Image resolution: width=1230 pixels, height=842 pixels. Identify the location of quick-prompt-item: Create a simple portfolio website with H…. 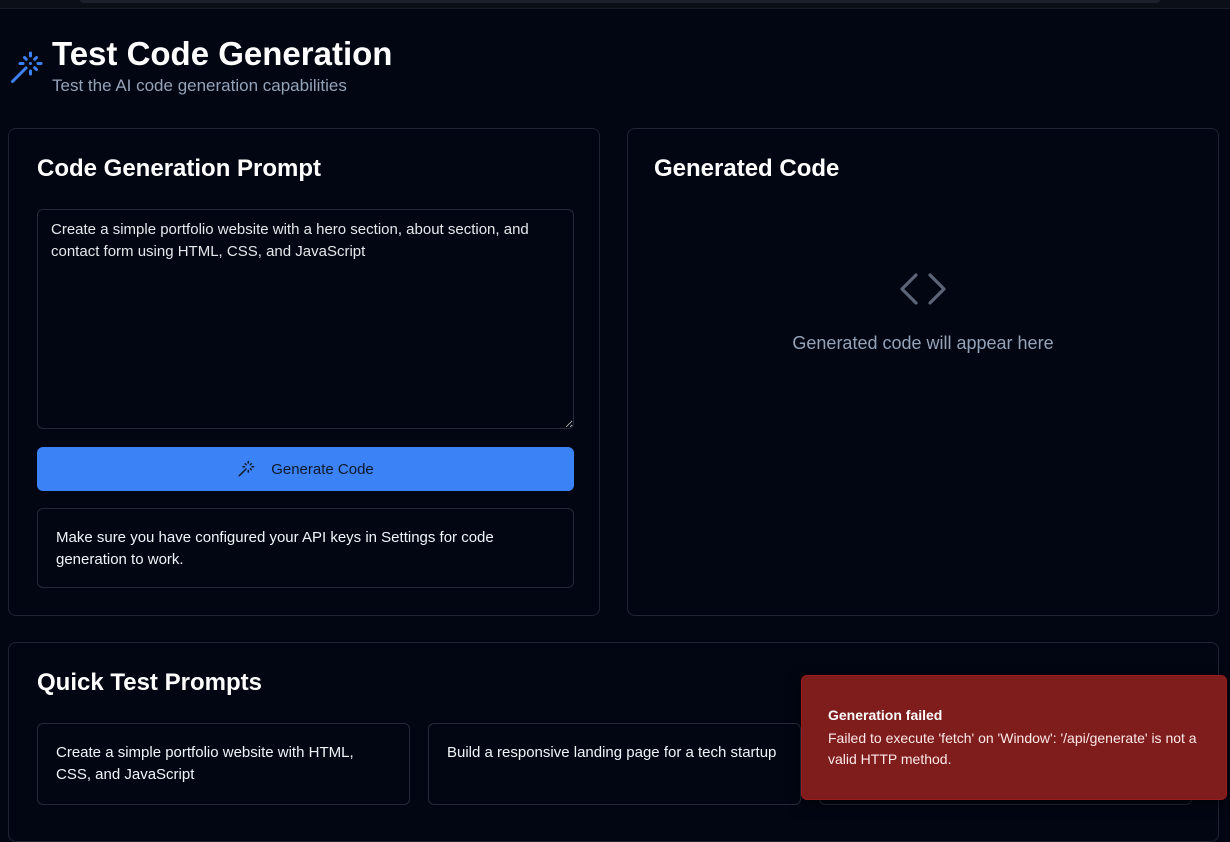
(223, 764).